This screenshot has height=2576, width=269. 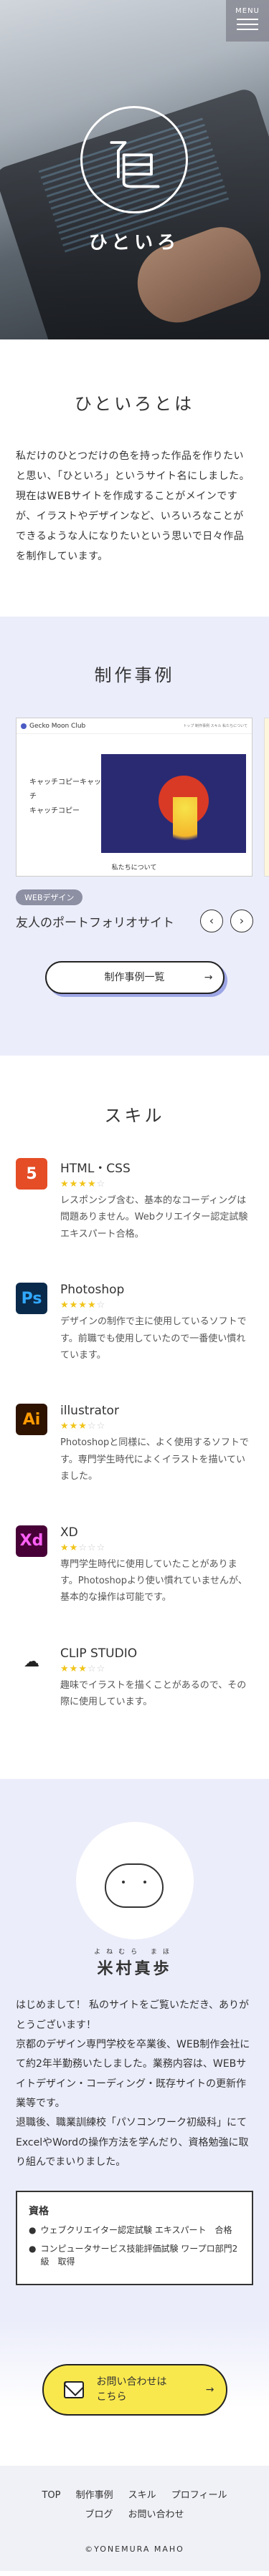 I want to click on qualifications-heading: 資格, so click(x=39, y=2212).